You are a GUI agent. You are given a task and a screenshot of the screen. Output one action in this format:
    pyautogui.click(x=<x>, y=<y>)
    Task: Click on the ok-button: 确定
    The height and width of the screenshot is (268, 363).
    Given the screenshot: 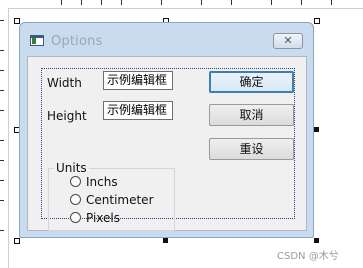 What is the action you would take?
    pyautogui.click(x=251, y=82)
    